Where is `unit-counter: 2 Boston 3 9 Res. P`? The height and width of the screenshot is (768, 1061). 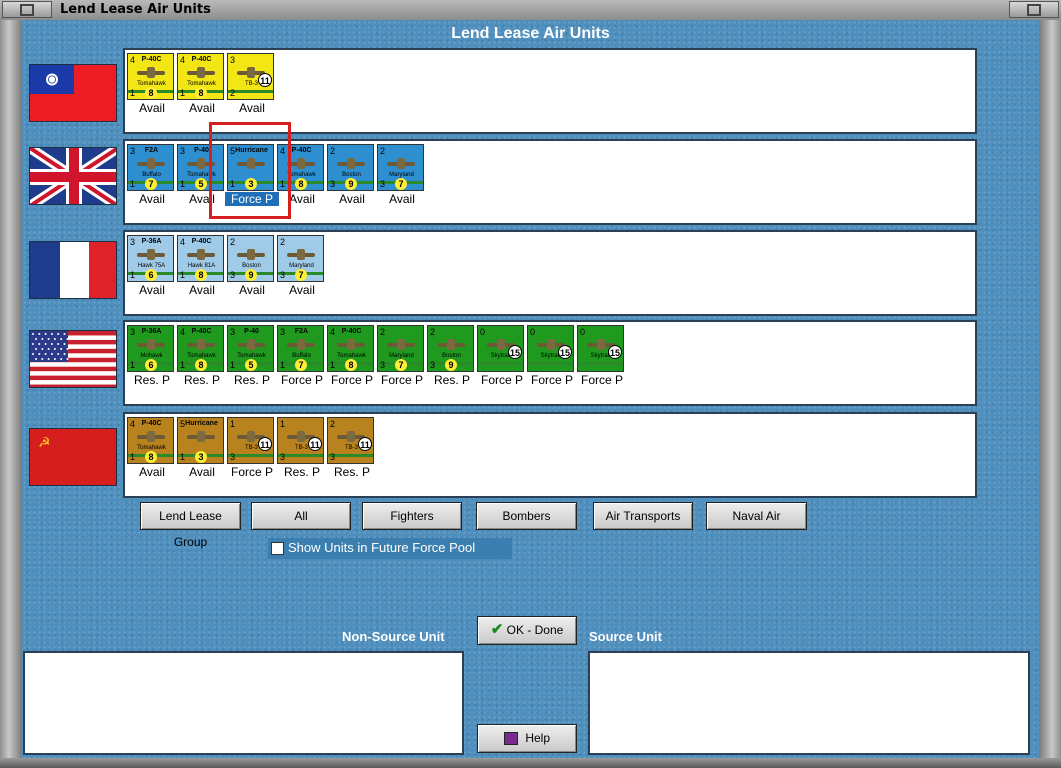 unit-counter: 2 Boston 3 9 Res. P is located at coordinates (451, 356).